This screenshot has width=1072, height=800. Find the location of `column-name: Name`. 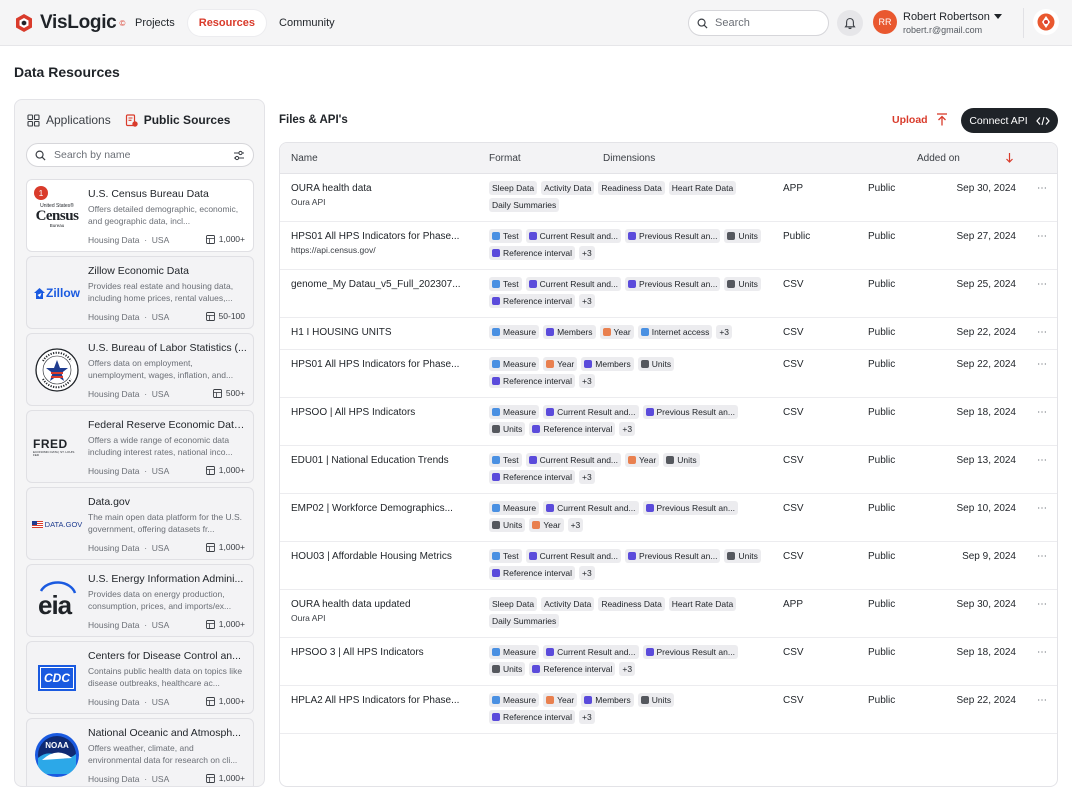

column-name: Name is located at coordinates (304, 158).